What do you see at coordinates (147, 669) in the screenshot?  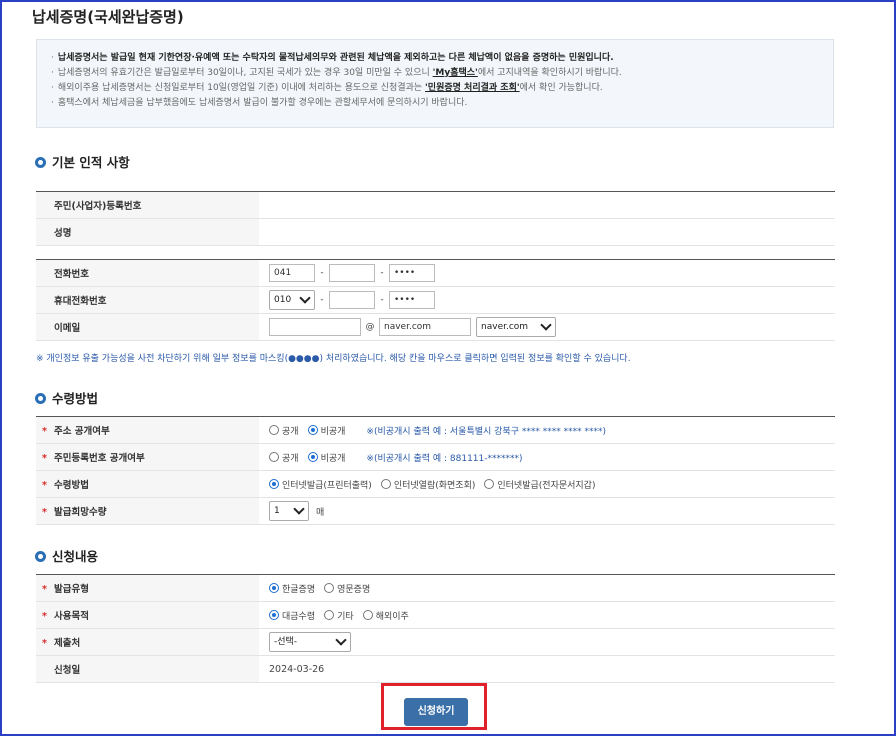 I see `date-label: 신청일` at bounding box center [147, 669].